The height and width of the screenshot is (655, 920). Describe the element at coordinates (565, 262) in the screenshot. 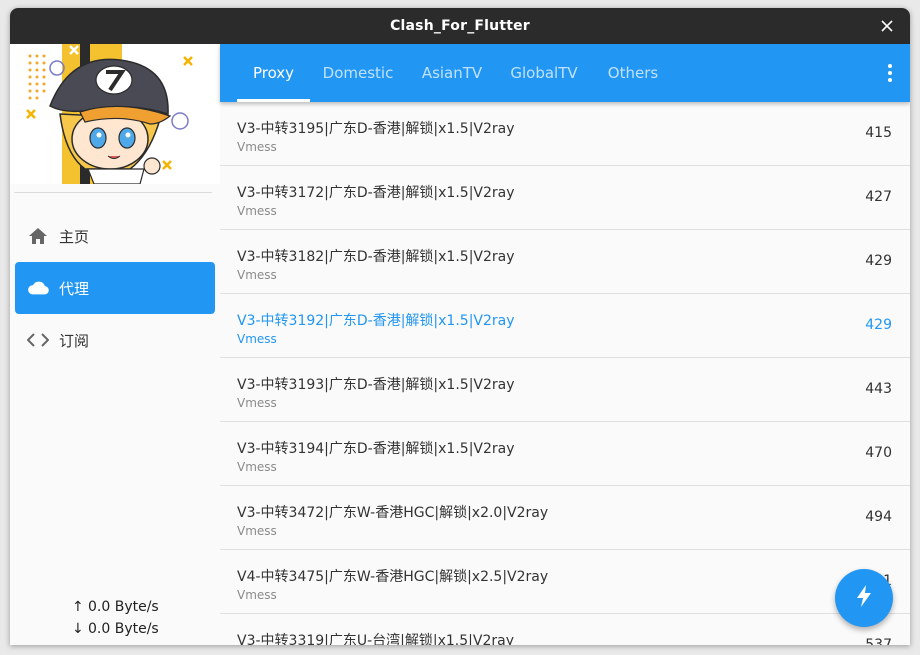

I see `proxy-row: V3-中转3182|广东D-香港|解锁|x1.5|V2ray Vmess 429` at that location.